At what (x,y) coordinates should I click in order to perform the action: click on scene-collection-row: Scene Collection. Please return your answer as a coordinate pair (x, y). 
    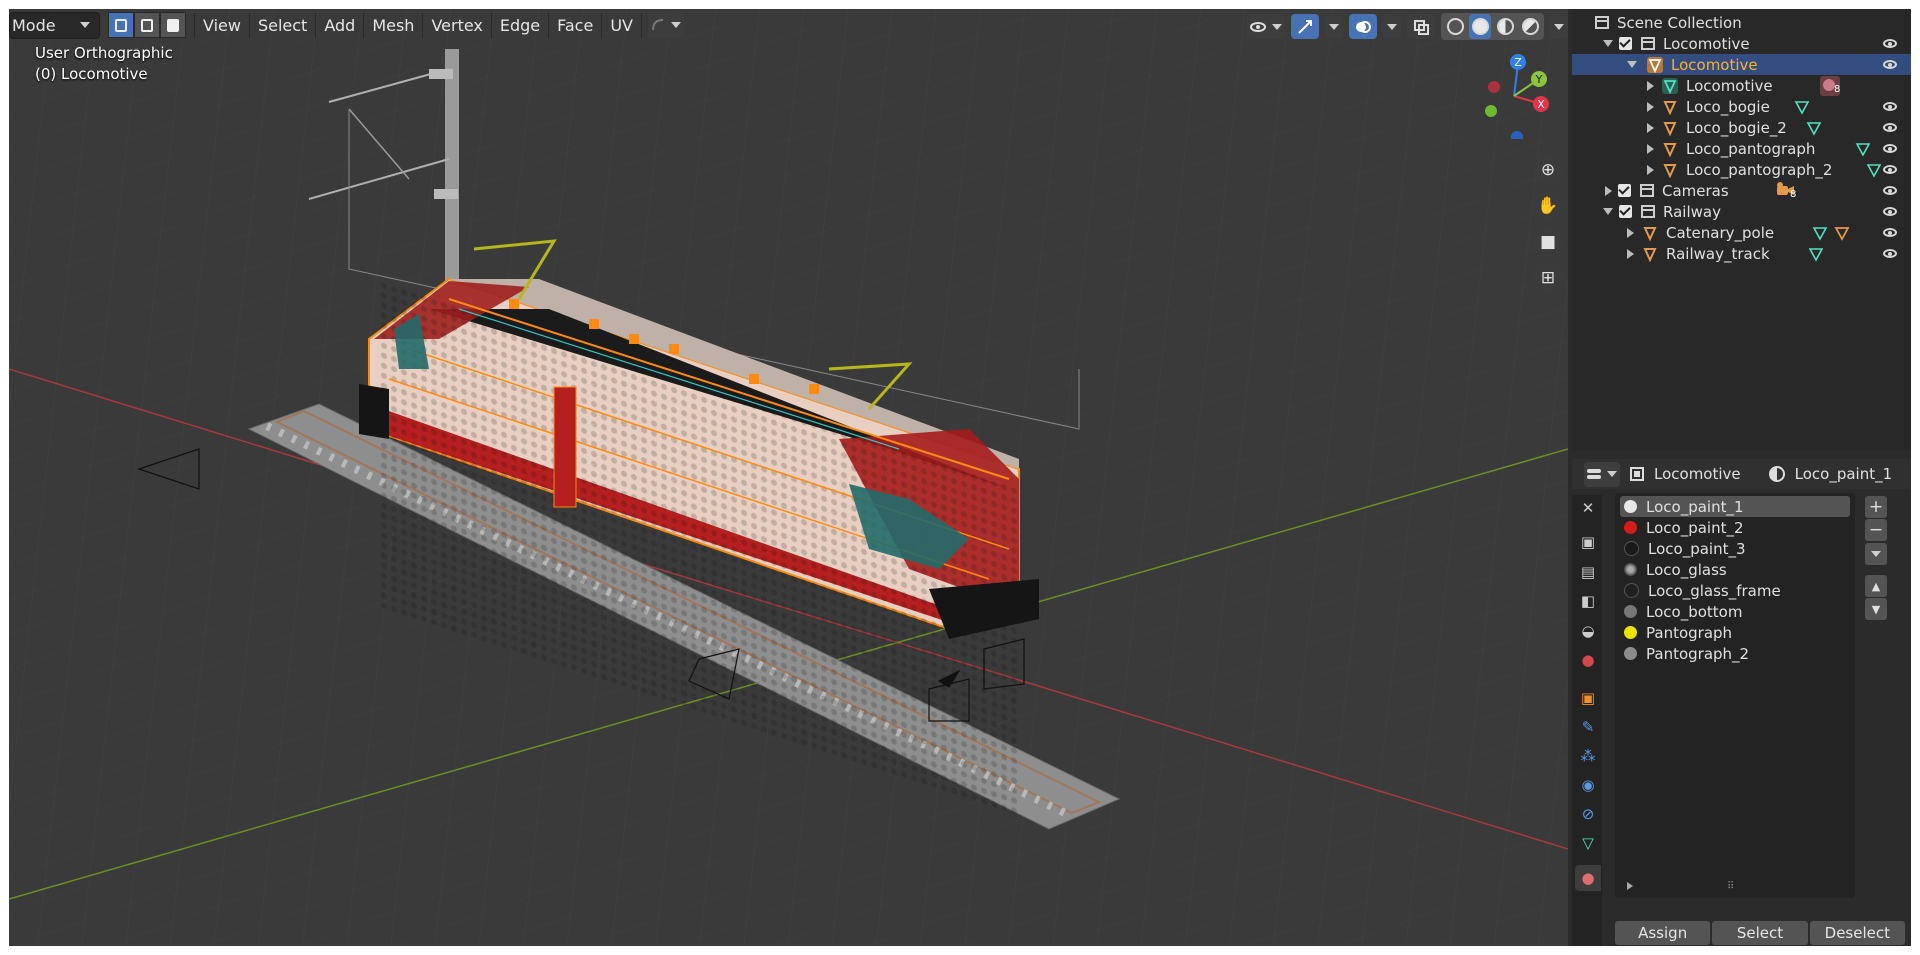
    Looking at the image, I should click on (1748, 22).